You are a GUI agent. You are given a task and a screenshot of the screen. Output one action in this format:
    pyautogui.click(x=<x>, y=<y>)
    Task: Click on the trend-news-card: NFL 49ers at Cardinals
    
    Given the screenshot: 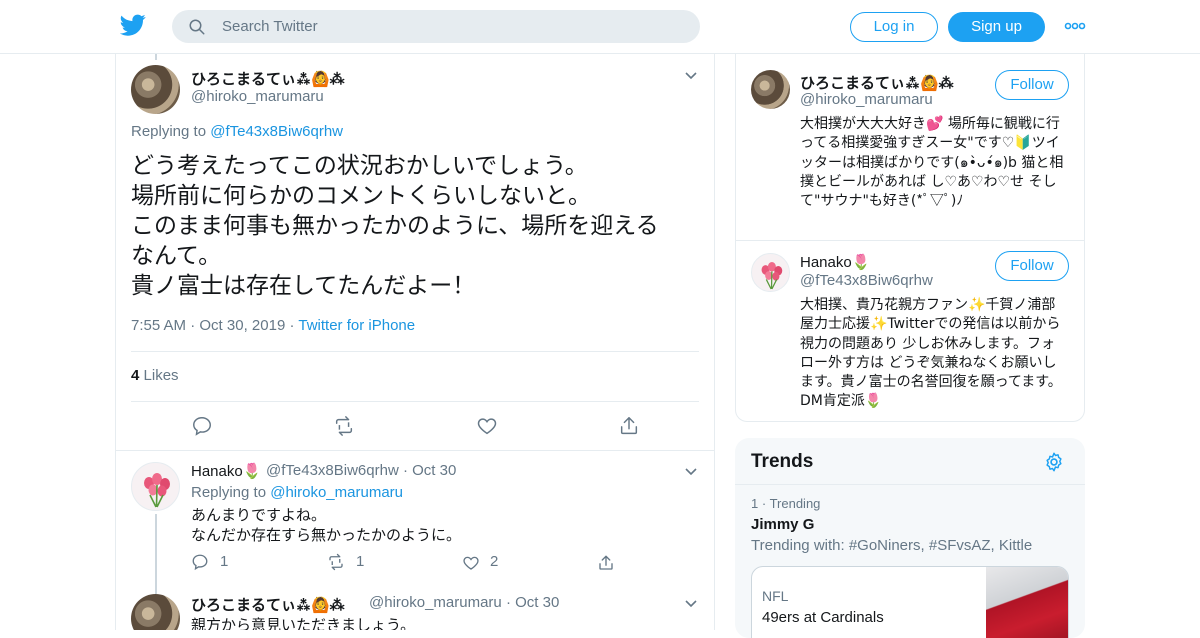 What is the action you would take?
    pyautogui.click(x=910, y=602)
    